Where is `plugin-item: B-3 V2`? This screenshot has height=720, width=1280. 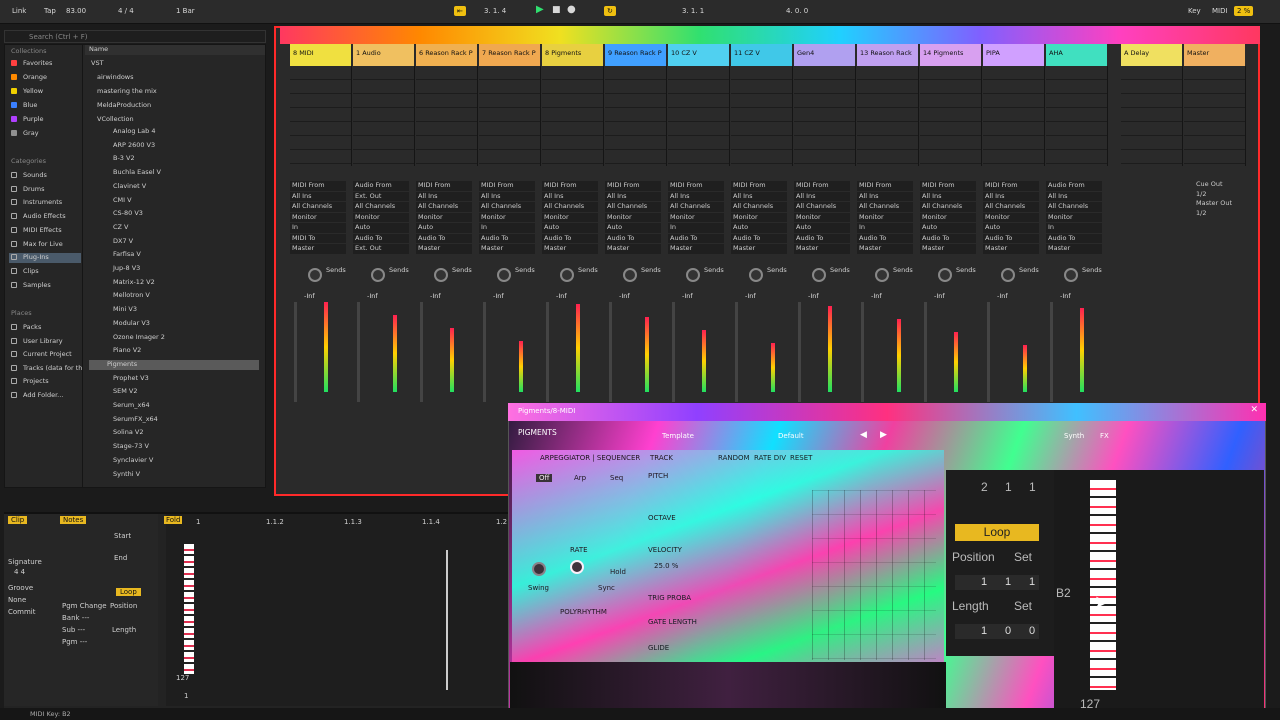
plugin-item: B-3 V2 is located at coordinates (124, 159).